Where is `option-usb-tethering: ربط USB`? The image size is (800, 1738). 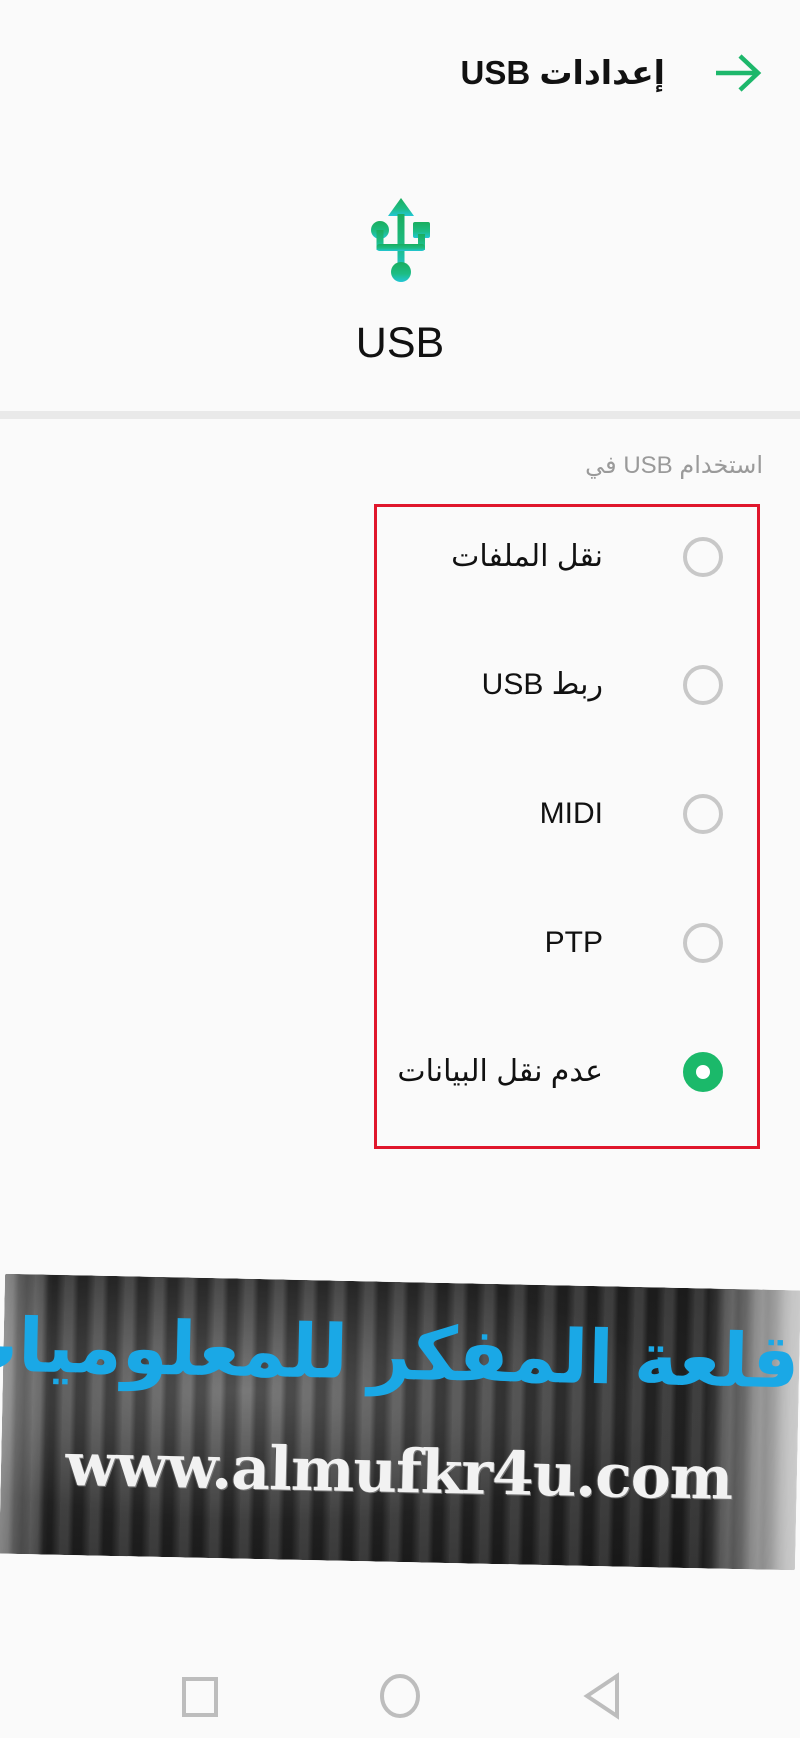
option-usb-tethering: ربط USB is located at coordinates (400, 685).